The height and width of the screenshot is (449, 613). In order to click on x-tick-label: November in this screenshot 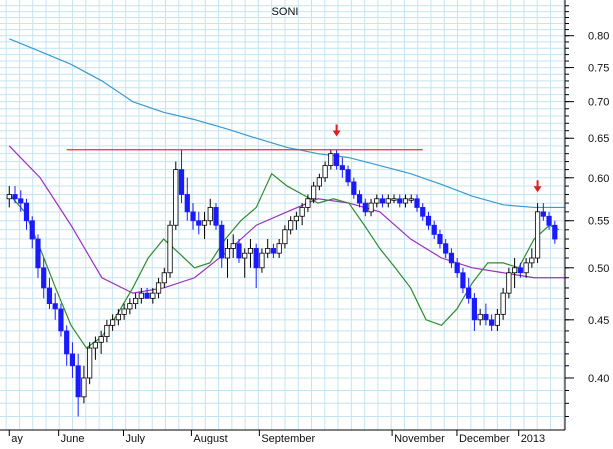, I will do `click(419, 438)`.